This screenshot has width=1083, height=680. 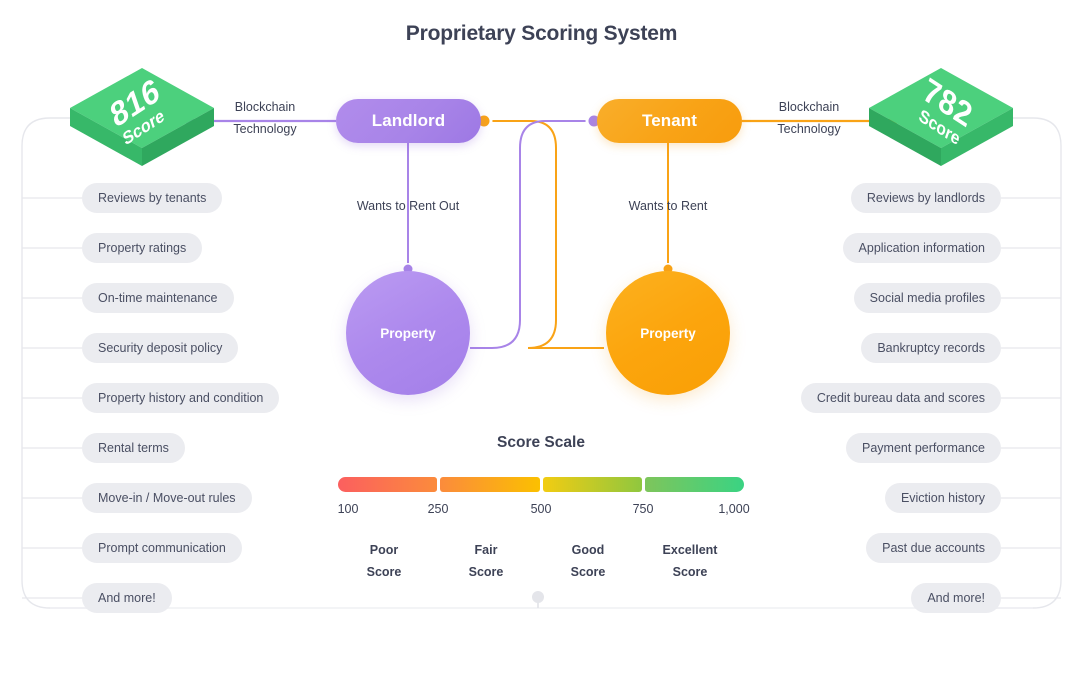 I want to click on tenant-attribute-label: Payment performance, so click(x=923, y=448).